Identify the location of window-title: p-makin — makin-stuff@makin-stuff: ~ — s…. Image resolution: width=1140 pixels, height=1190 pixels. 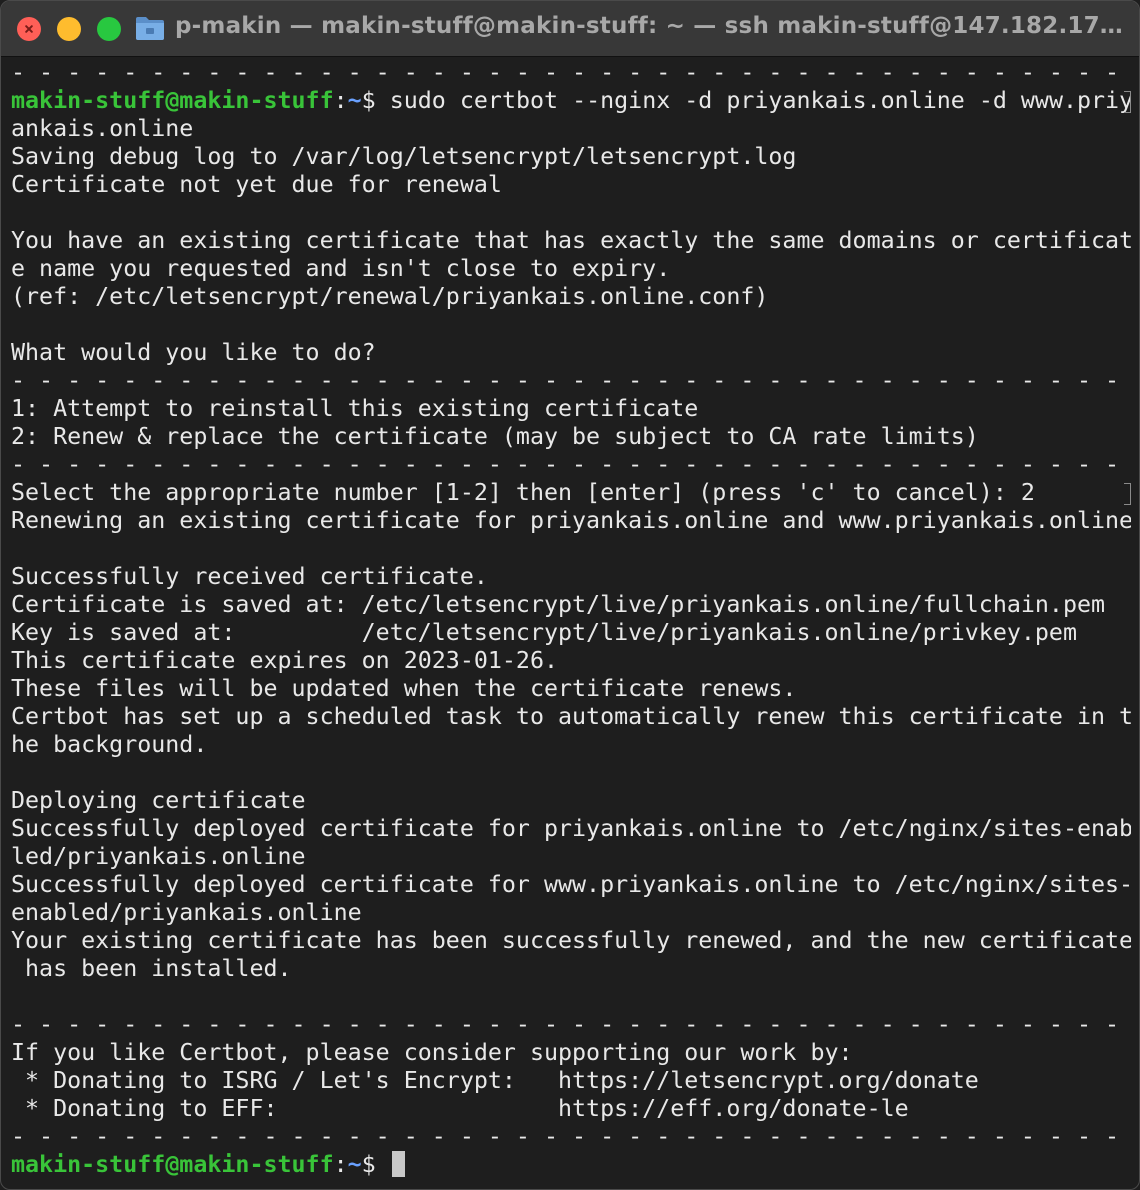
(650, 26).